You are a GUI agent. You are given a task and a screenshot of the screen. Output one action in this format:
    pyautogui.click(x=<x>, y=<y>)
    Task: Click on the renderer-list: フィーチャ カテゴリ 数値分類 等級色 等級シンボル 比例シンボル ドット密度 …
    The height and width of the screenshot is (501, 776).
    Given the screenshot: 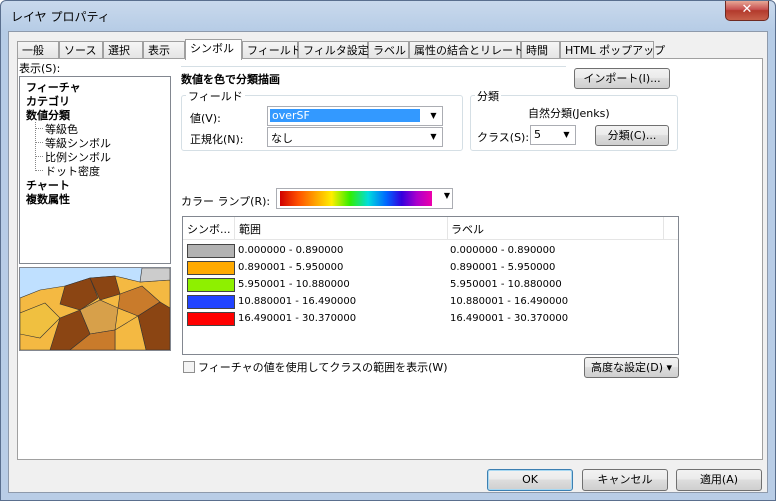 What is the action you would take?
    pyautogui.click(x=95, y=170)
    